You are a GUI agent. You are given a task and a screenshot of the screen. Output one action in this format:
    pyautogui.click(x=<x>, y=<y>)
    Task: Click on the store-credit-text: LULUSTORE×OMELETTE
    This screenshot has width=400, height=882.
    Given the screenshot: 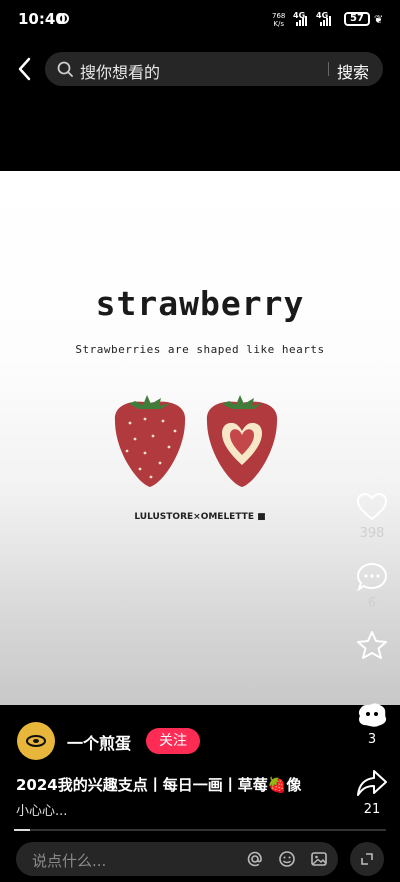 What is the action you would take?
    pyautogui.click(x=194, y=517)
    